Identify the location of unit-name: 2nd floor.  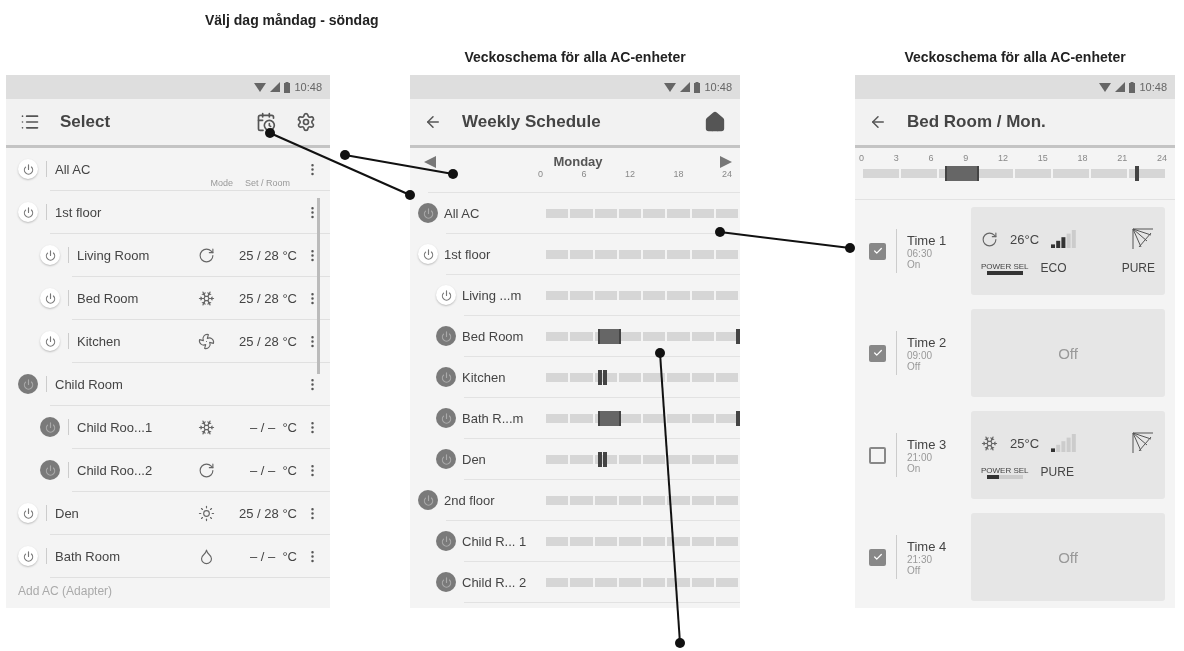
(492, 500).